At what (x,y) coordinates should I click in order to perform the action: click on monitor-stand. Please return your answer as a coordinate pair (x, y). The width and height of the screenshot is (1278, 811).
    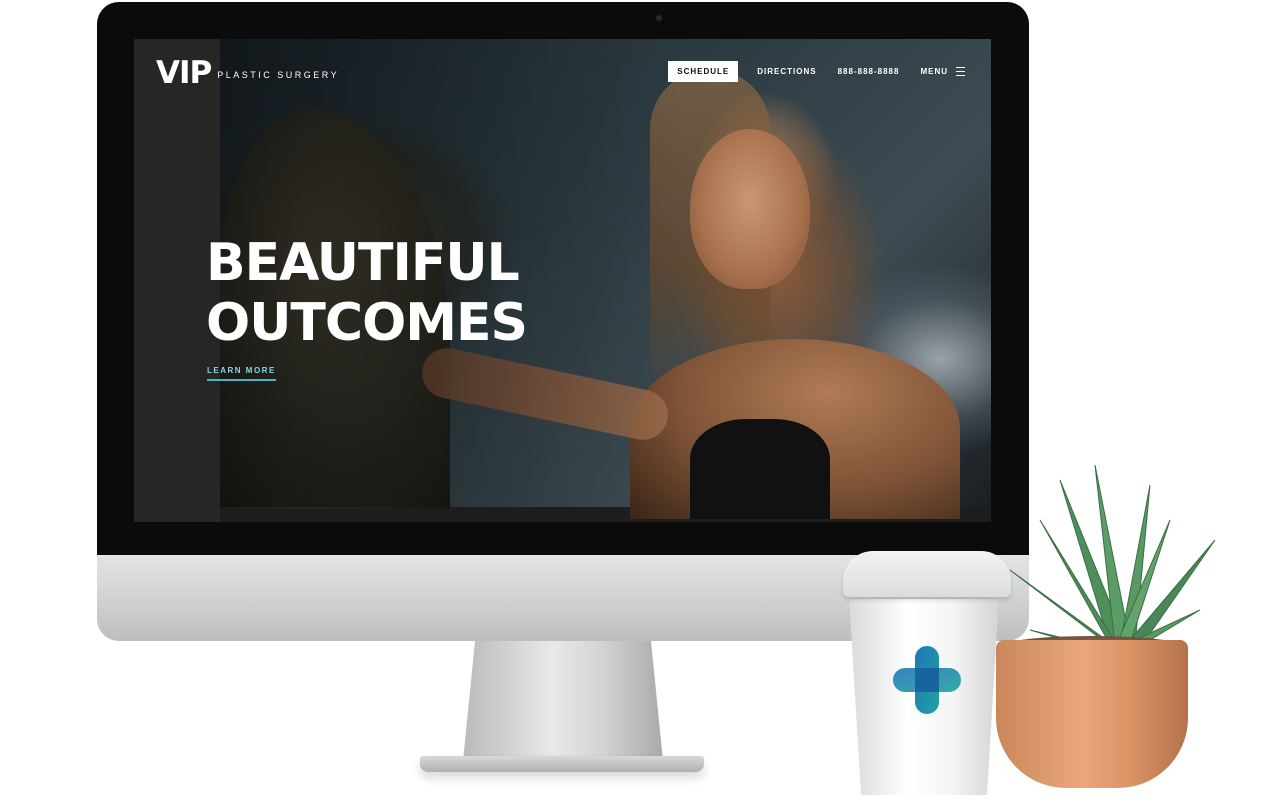
    Looking at the image, I should click on (563, 701).